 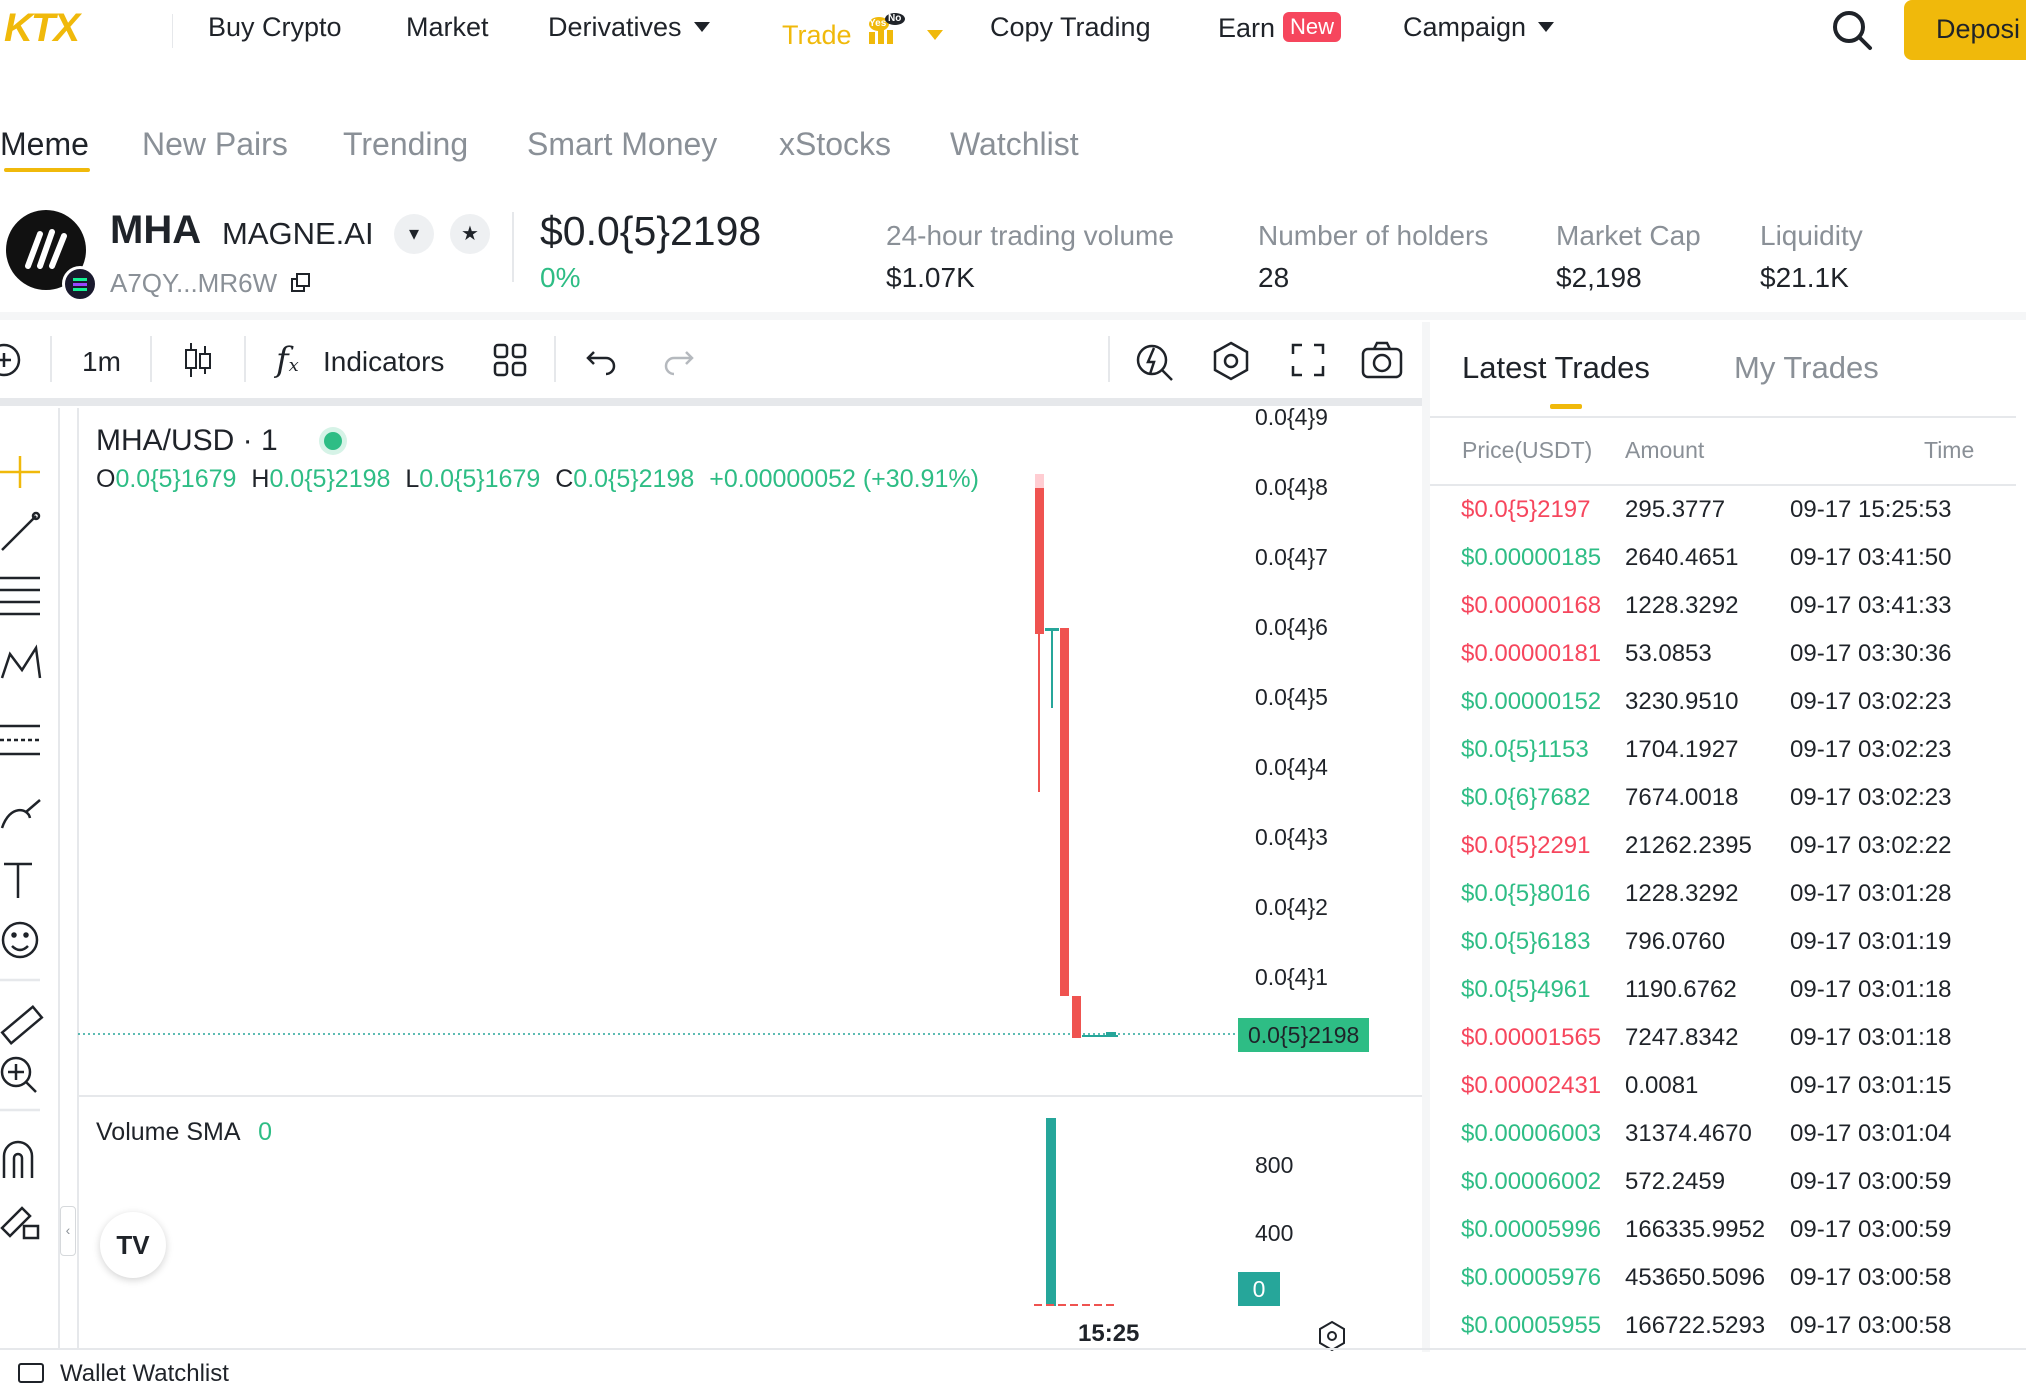 What do you see at coordinates (1949, 450) in the screenshot?
I see `col-time-header: Time` at bounding box center [1949, 450].